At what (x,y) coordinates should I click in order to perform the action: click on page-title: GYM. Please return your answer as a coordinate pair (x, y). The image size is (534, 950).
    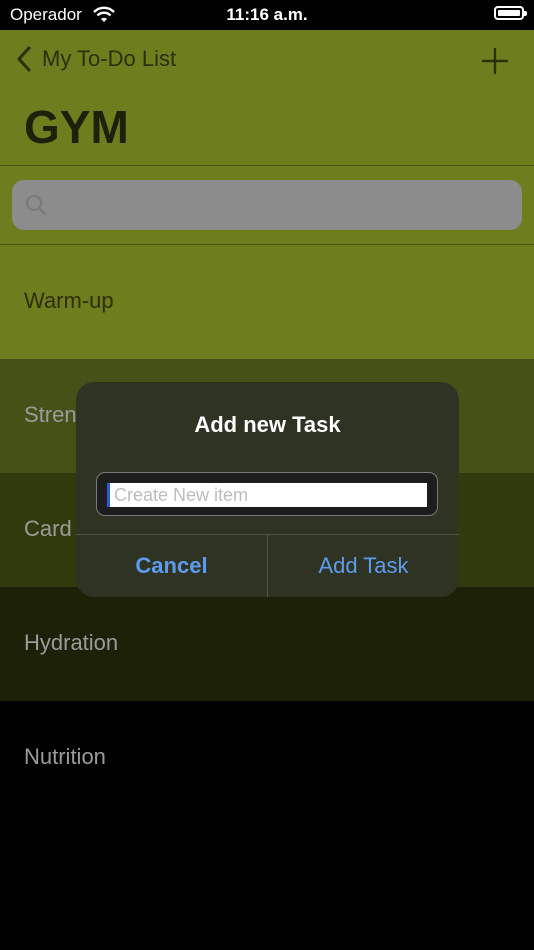
    Looking at the image, I should click on (76, 127).